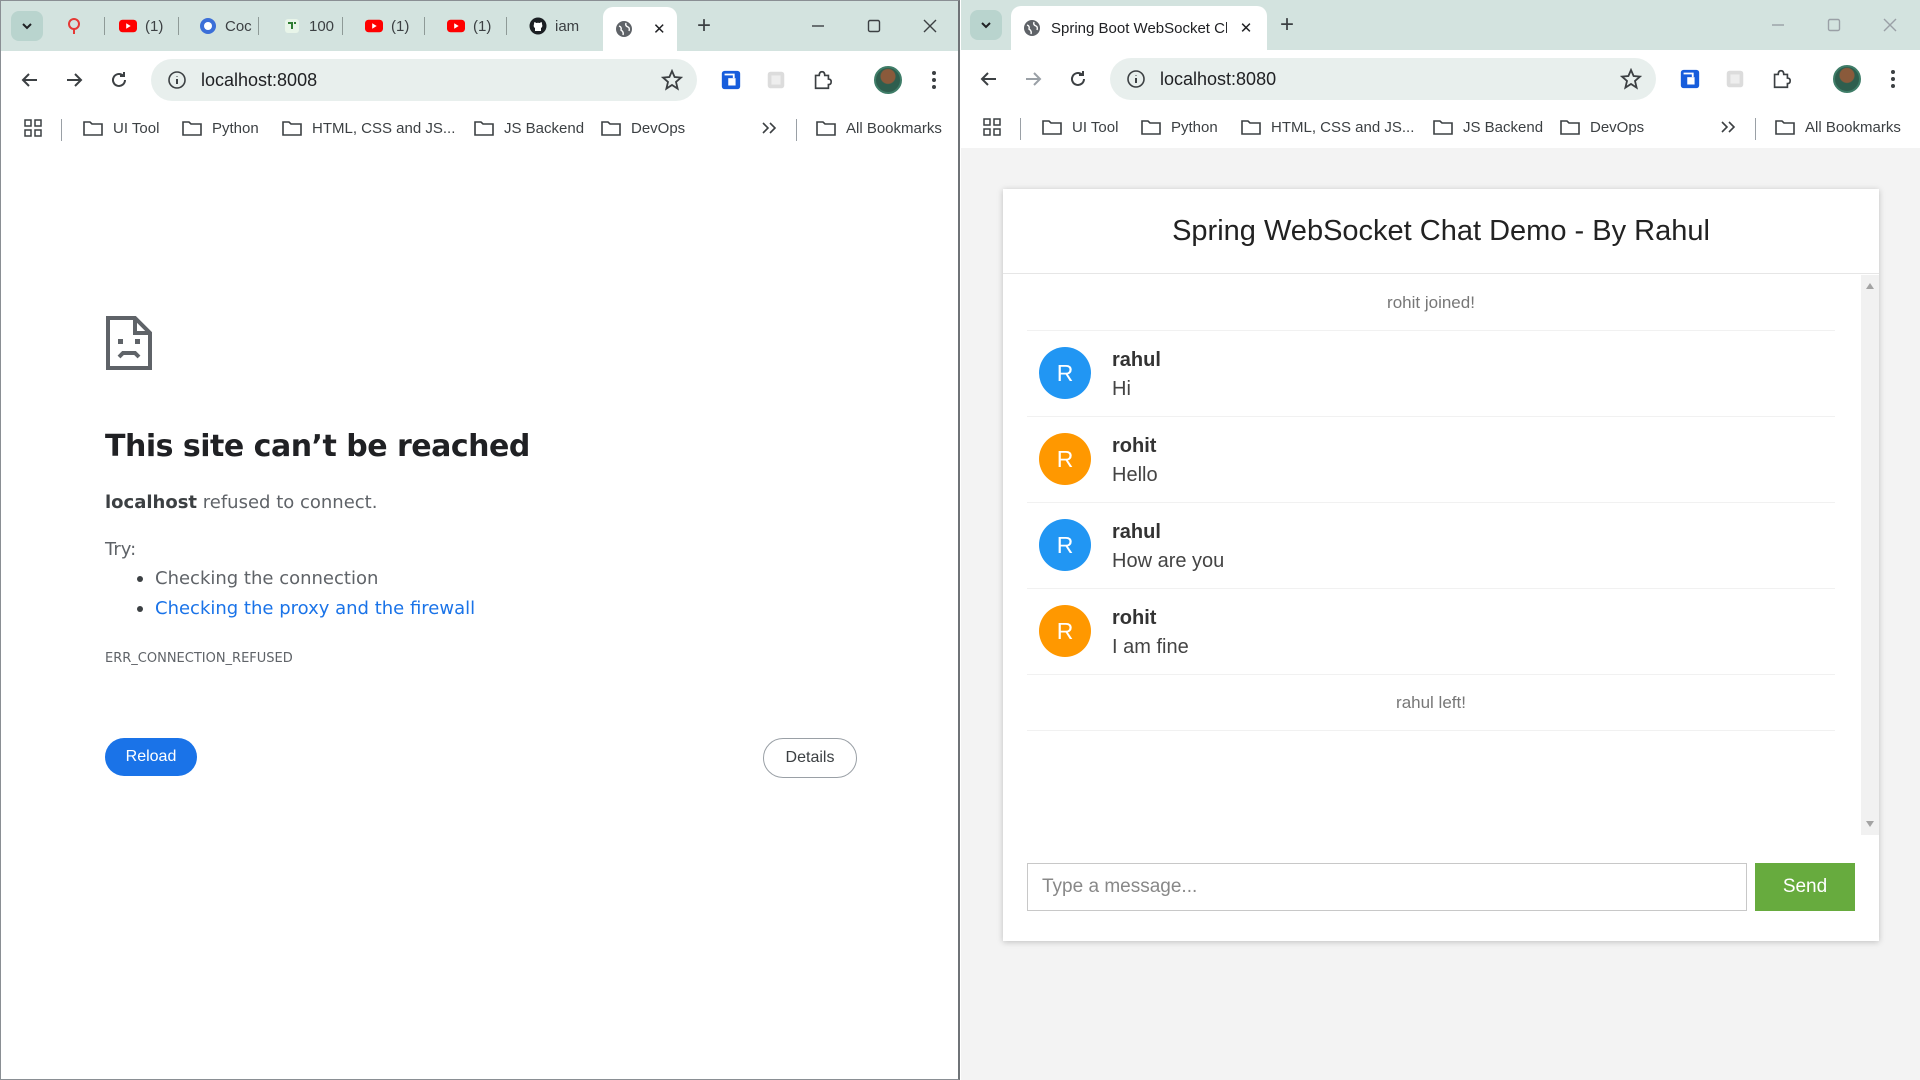 This screenshot has height=1080, width=1920. What do you see at coordinates (1870, 286) in the screenshot?
I see `scroll-up-arrow-icon` at bounding box center [1870, 286].